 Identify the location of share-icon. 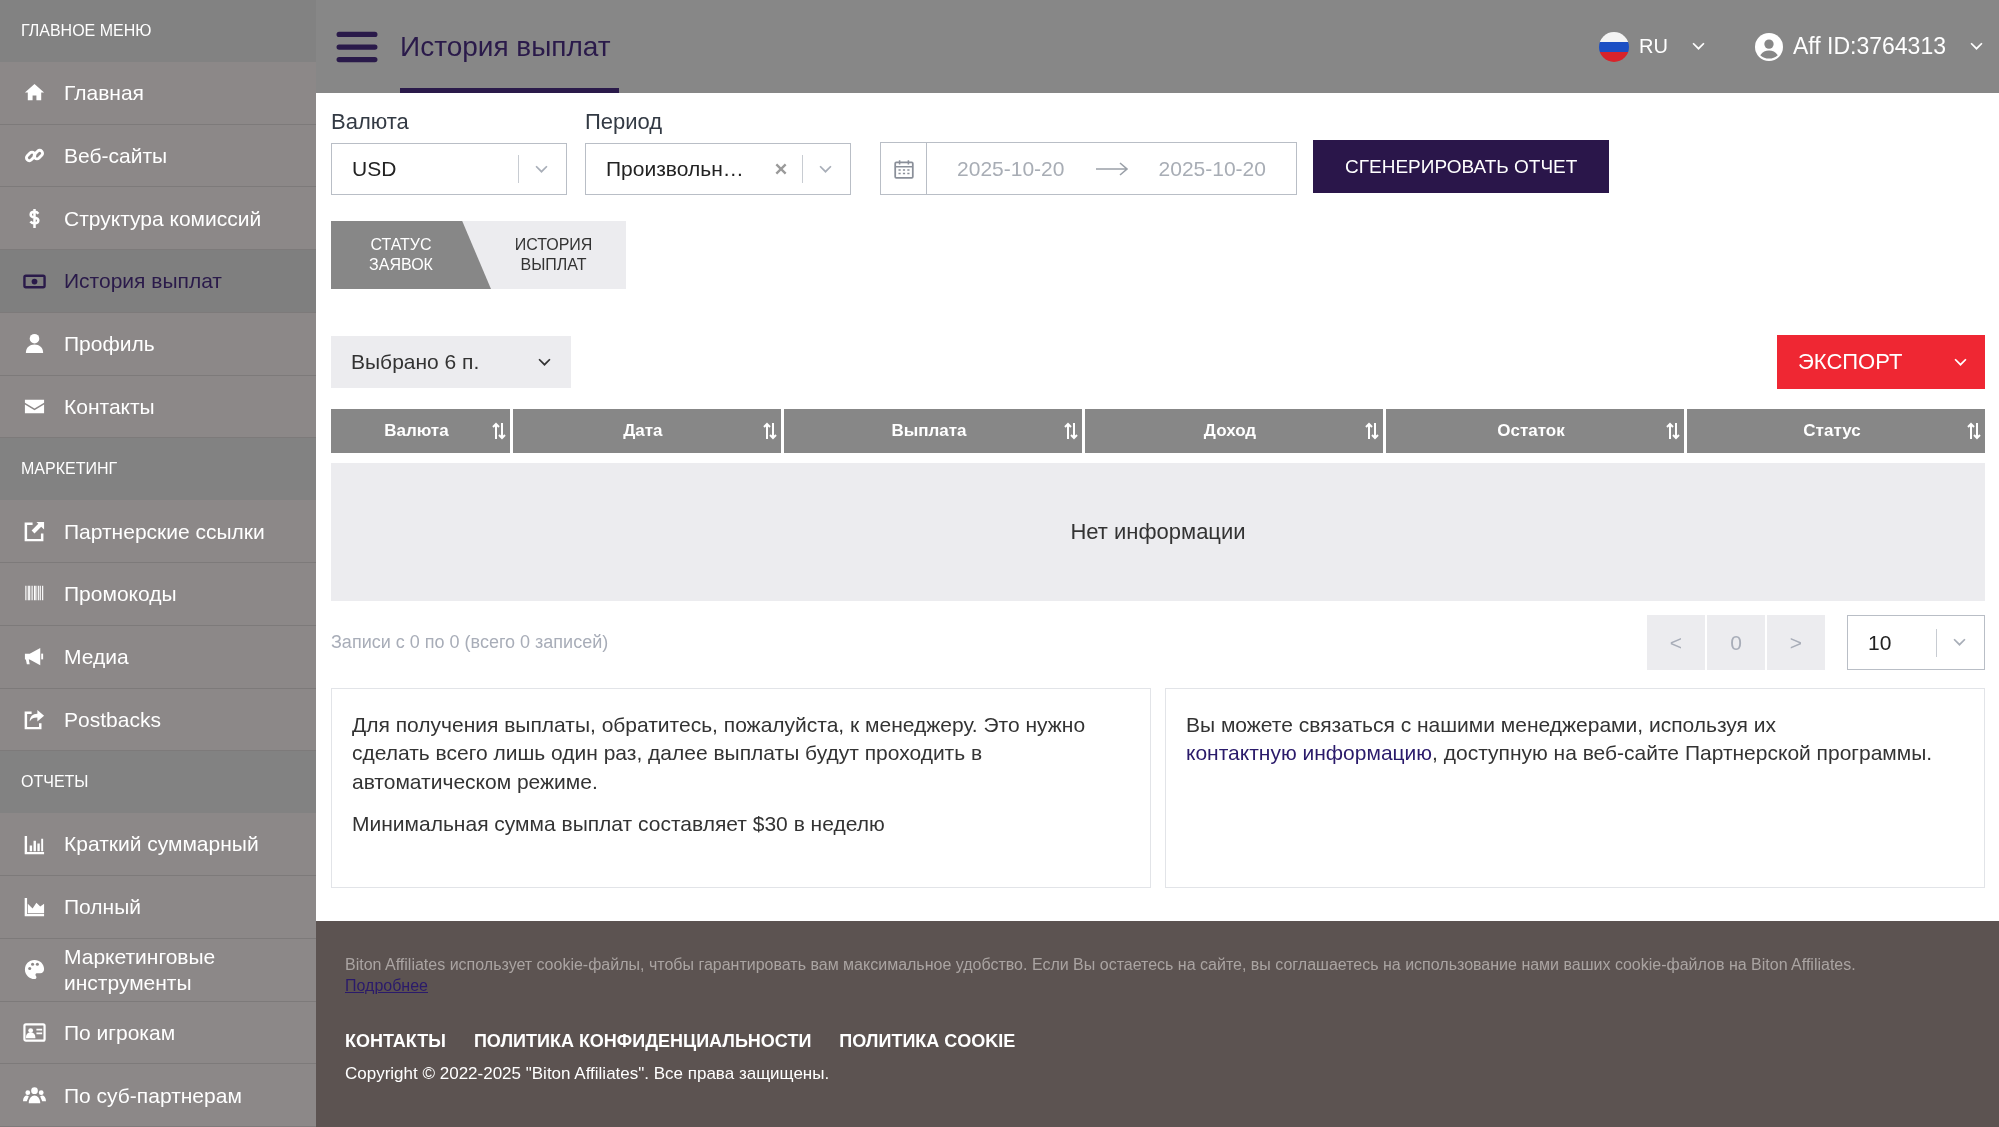
(34, 719).